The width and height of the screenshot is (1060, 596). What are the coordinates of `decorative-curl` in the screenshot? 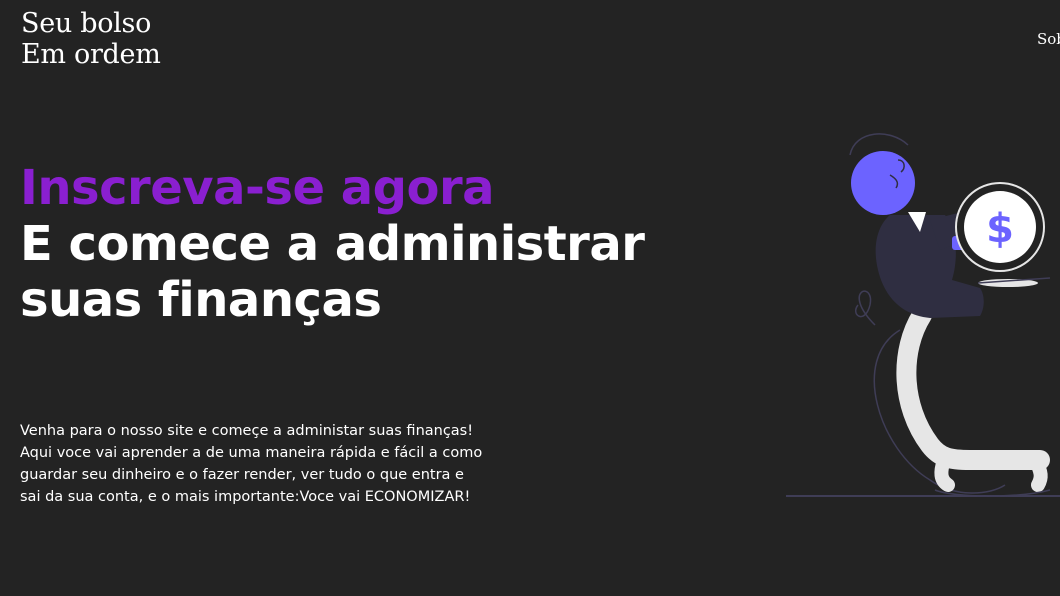 It's located at (865, 308).